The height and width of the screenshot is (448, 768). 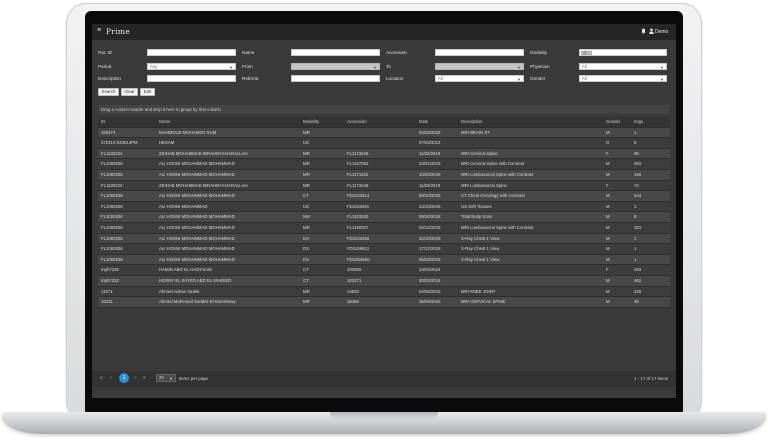 I want to click on cell-date: 22/10/2018, so click(x=430, y=238).